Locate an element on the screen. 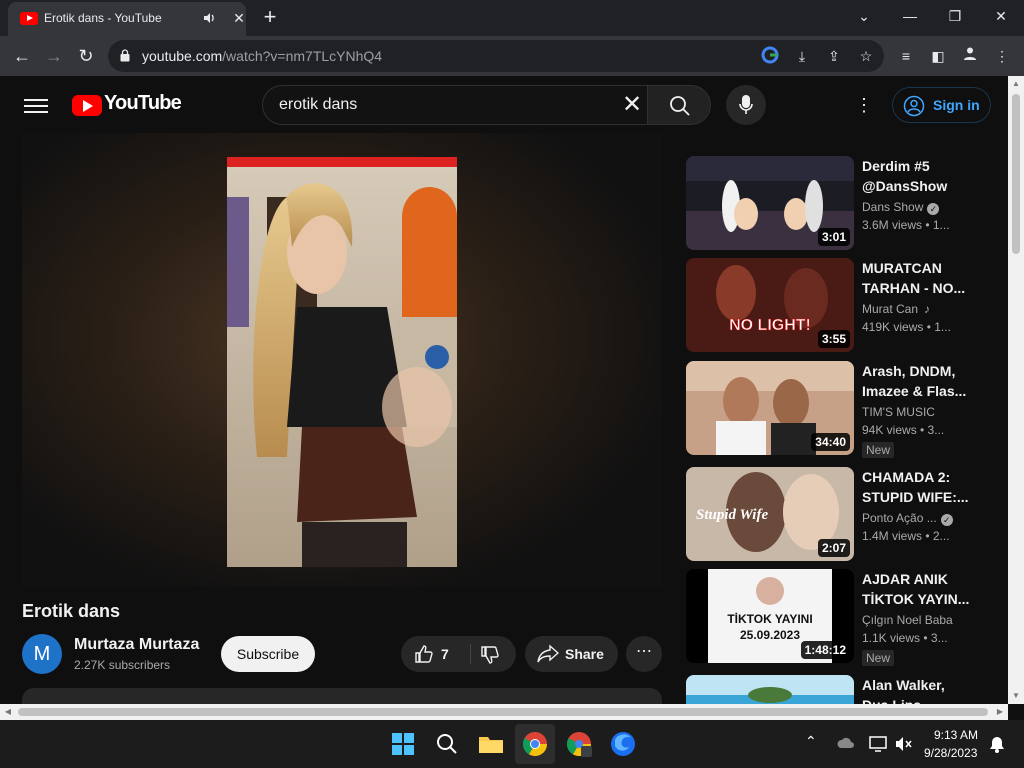 This screenshot has height=768, width=1024. system-tray-chevron-icon: ⌃ is located at coordinates (811, 741).